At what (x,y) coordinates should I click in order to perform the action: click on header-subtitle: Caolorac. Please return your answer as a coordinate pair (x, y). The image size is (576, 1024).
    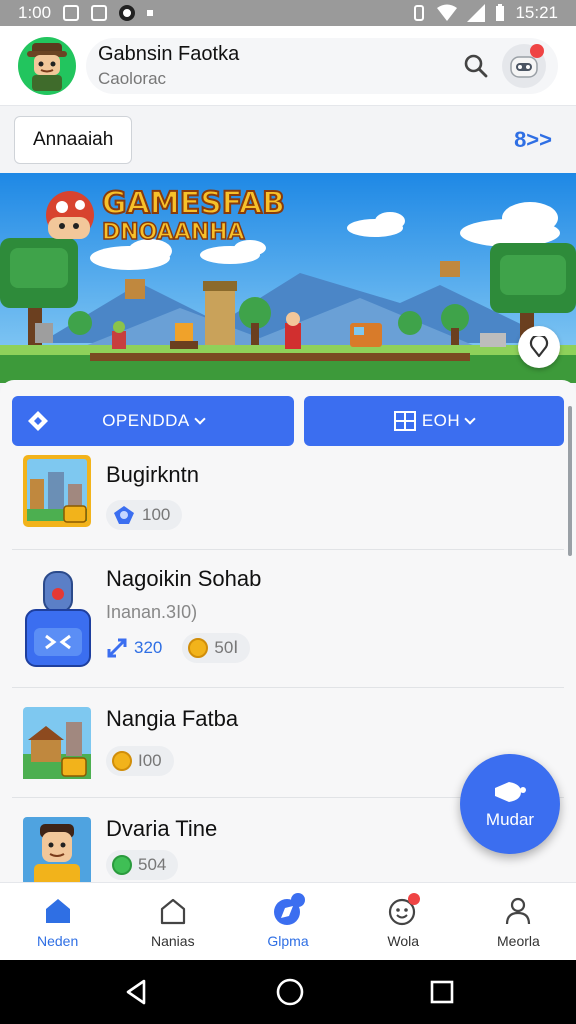
    Looking at the image, I should click on (132, 78).